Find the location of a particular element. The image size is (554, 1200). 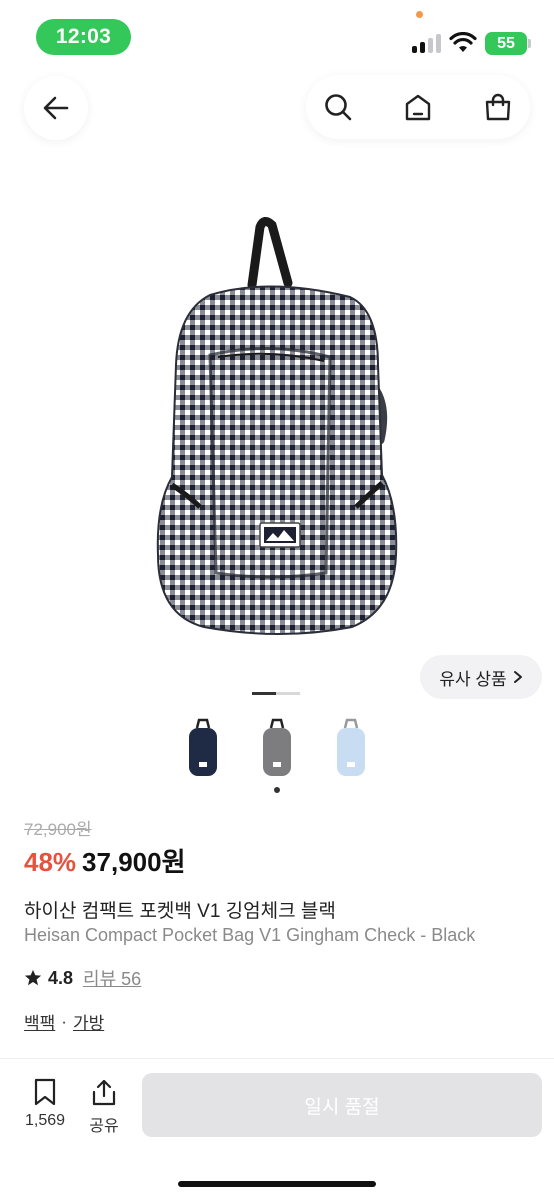

back-button is located at coordinates (56, 108).